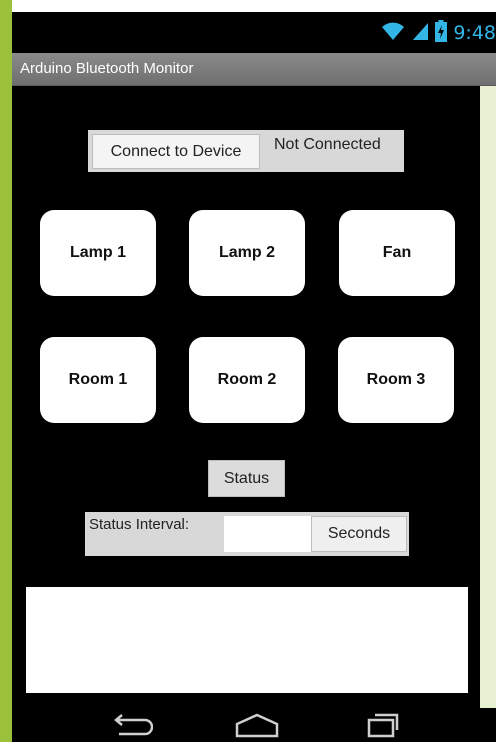  What do you see at coordinates (131, 727) in the screenshot?
I see `back-icon` at bounding box center [131, 727].